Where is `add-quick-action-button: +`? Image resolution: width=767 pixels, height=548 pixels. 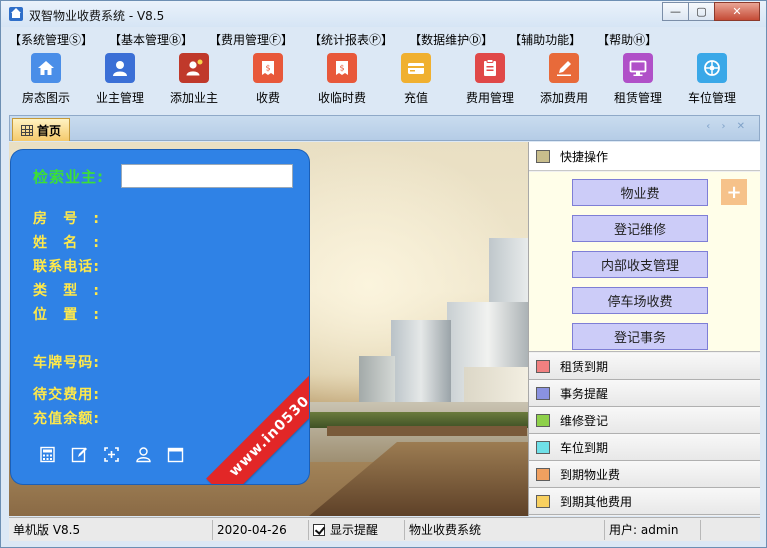
add-quick-action-button: + is located at coordinates (734, 192).